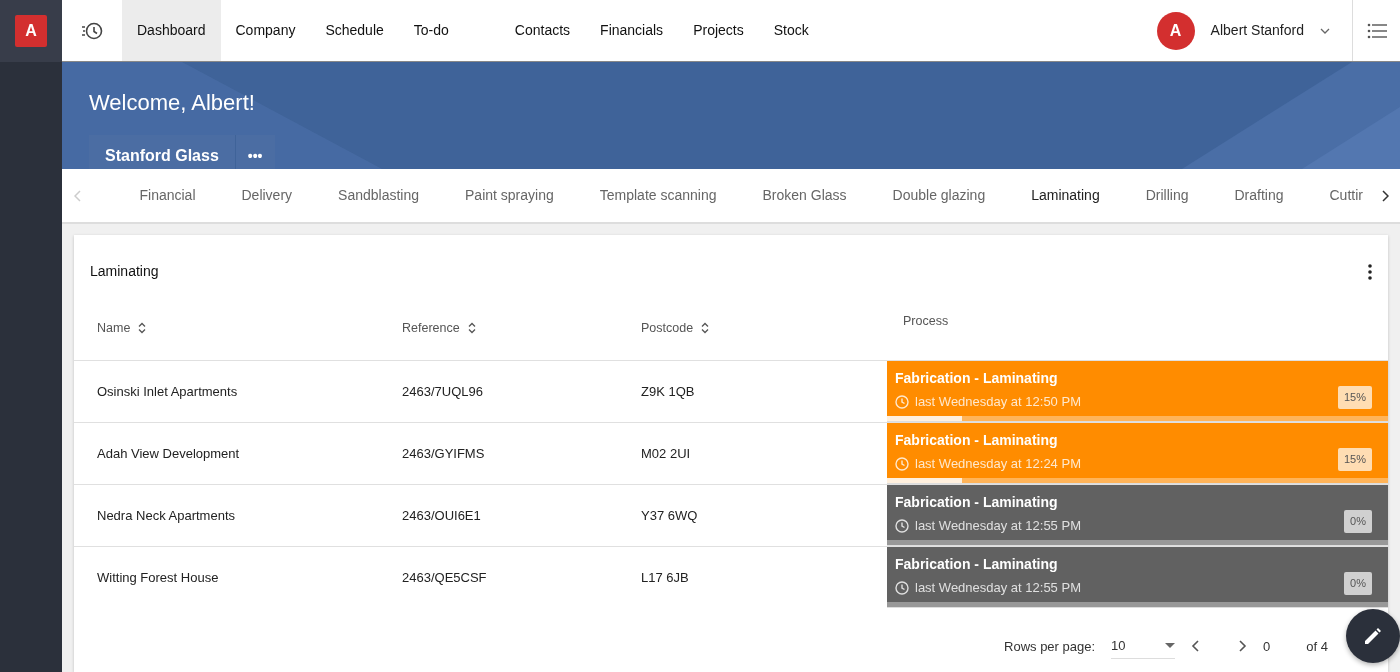  Describe the element at coordinates (171, 30) in the screenshot. I see `nav-link: Dashboard` at that location.